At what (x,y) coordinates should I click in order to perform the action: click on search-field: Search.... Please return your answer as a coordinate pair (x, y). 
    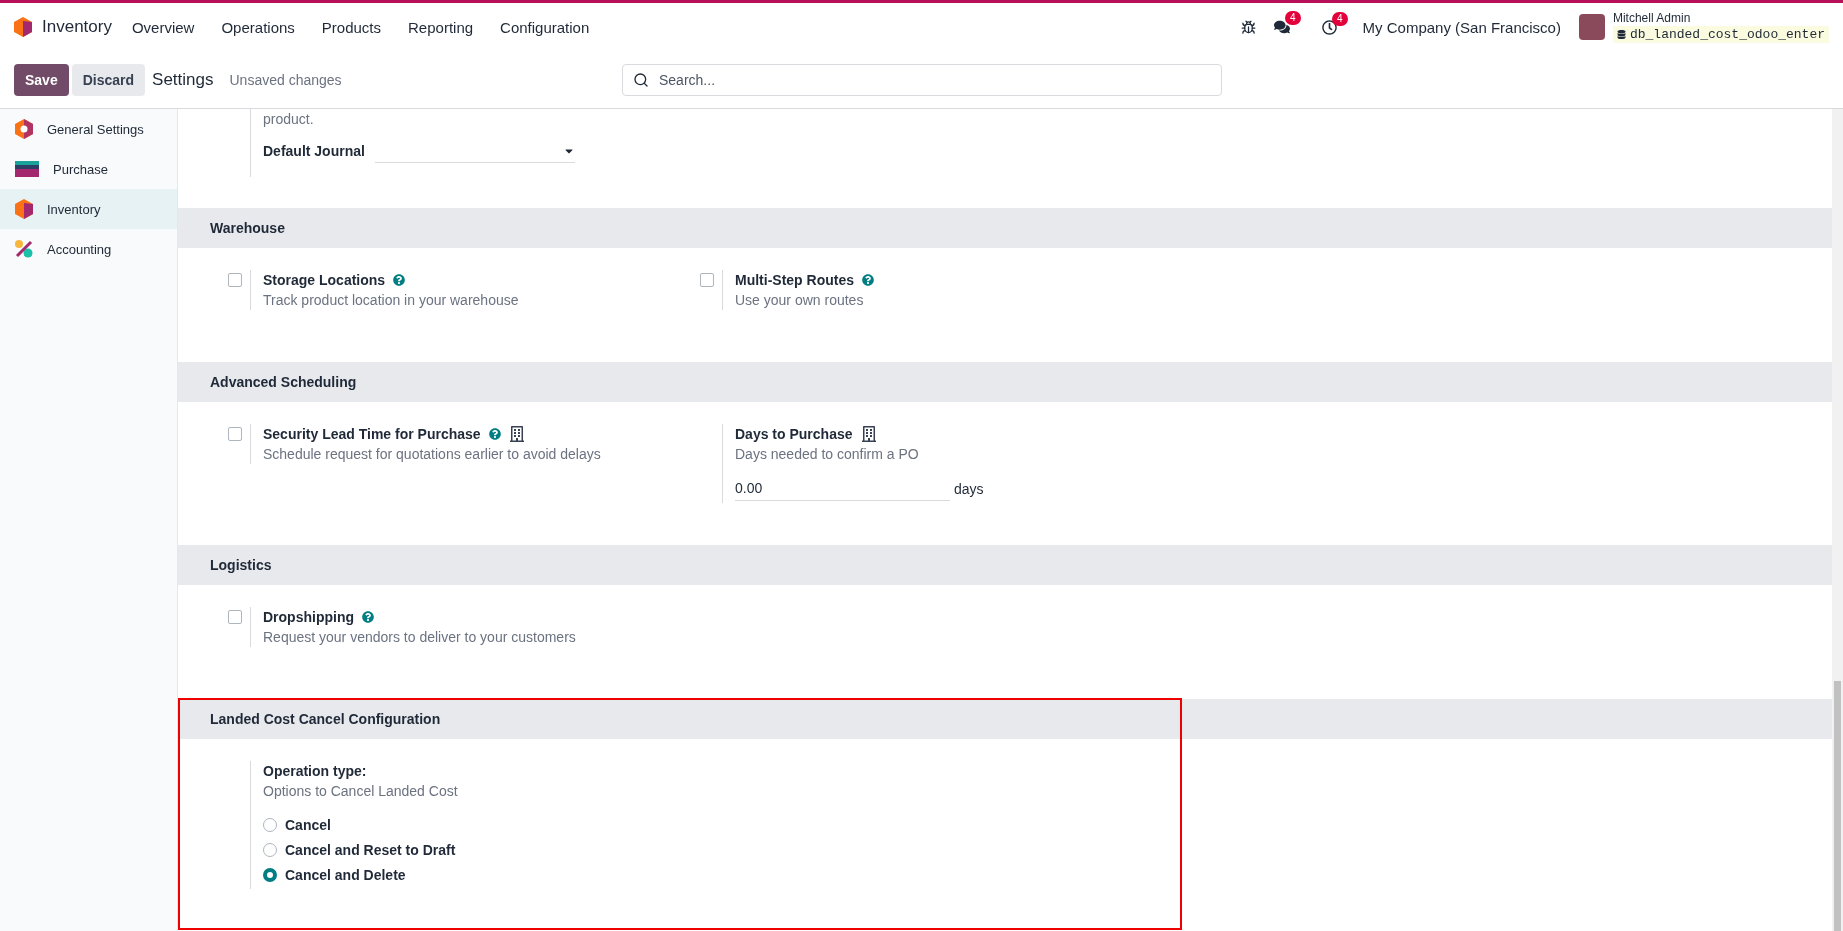
    Looking at the image, I should click on (922, 79).